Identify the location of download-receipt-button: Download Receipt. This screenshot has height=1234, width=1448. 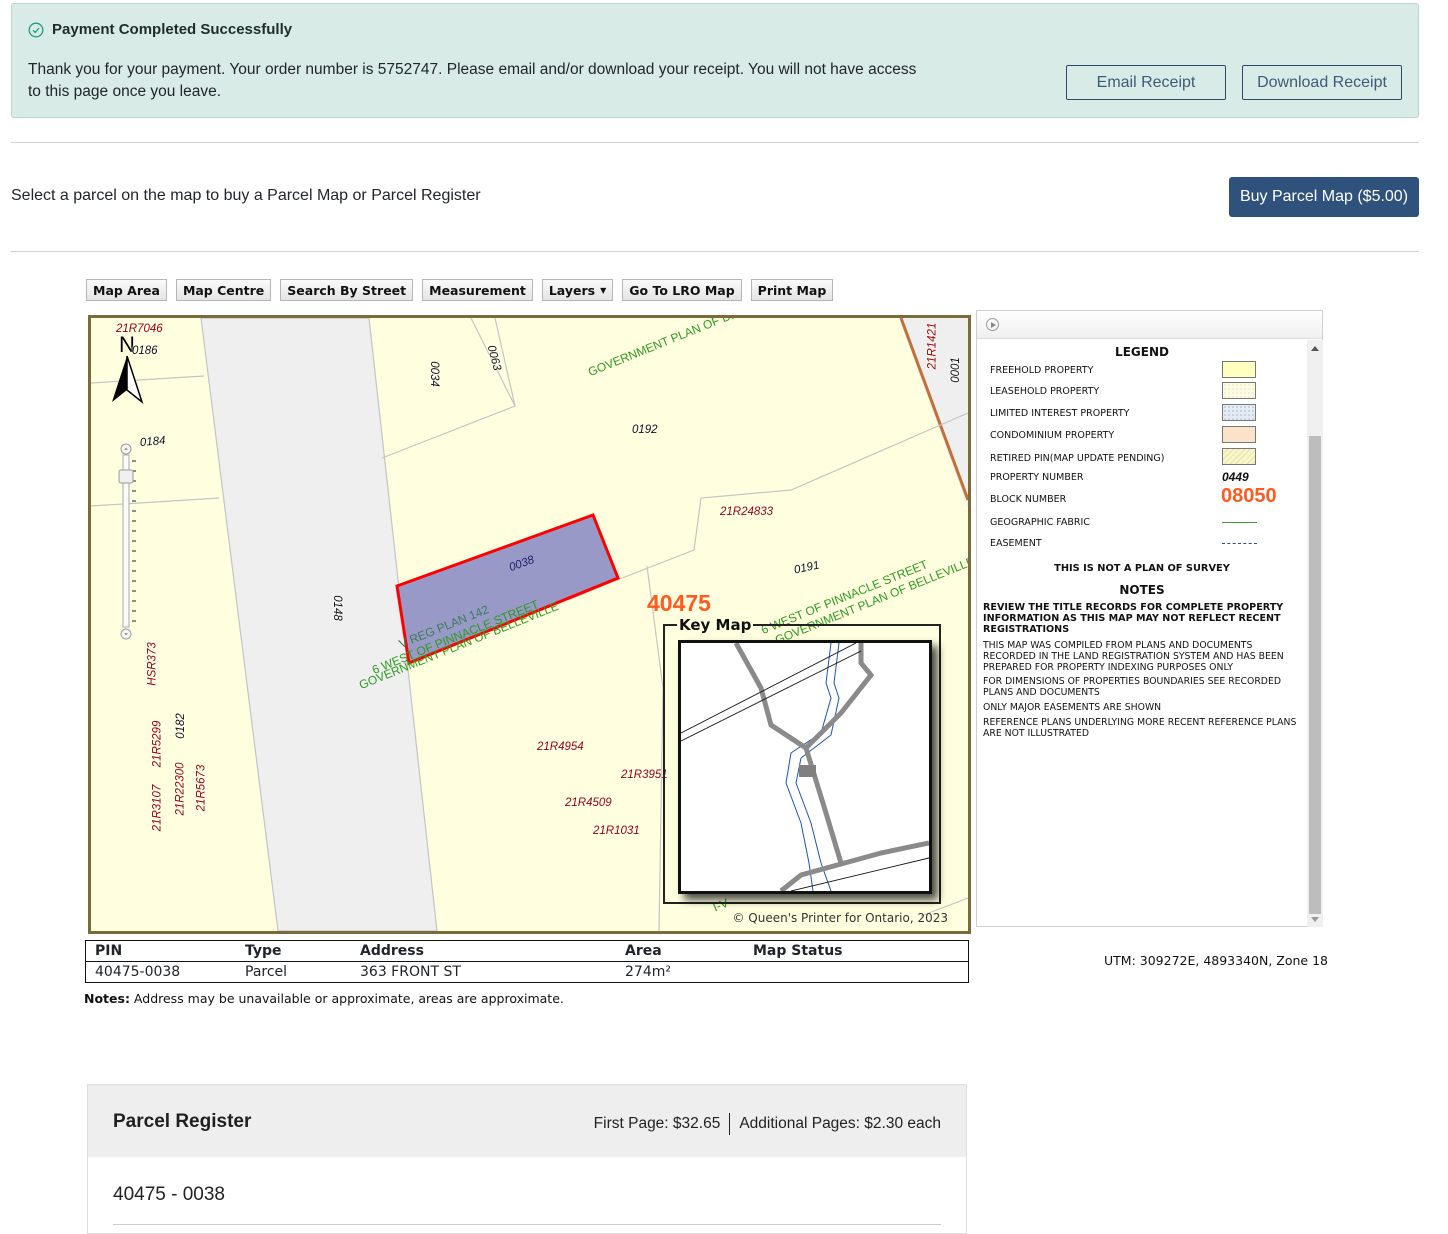
(1322, 82).